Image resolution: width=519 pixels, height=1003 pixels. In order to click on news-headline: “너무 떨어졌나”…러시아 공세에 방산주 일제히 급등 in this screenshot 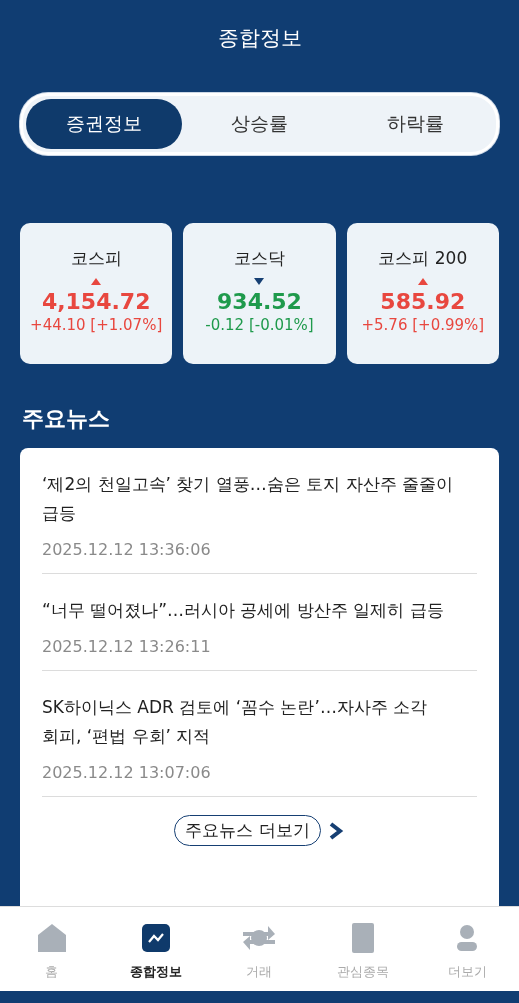, I will do `click(259, 610)`.